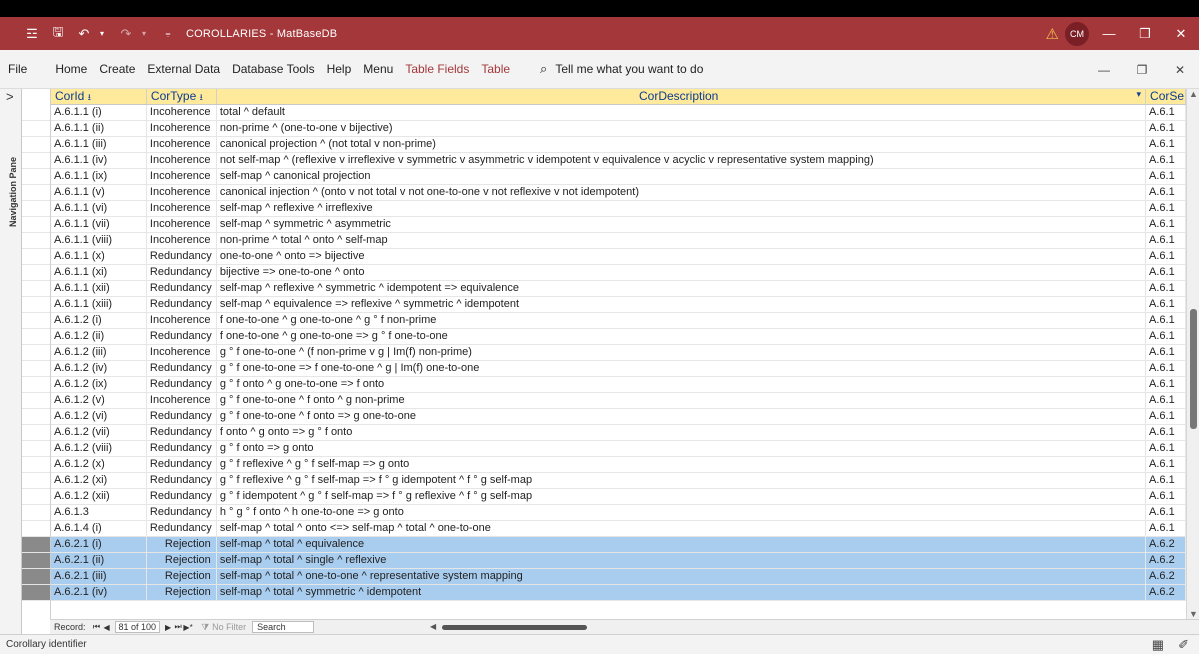  What do you see at coordinates (99, 288) in the screenshot?
I see `cell-corid: A.6.1.1 (xii)` at bounding box center [99, 288].